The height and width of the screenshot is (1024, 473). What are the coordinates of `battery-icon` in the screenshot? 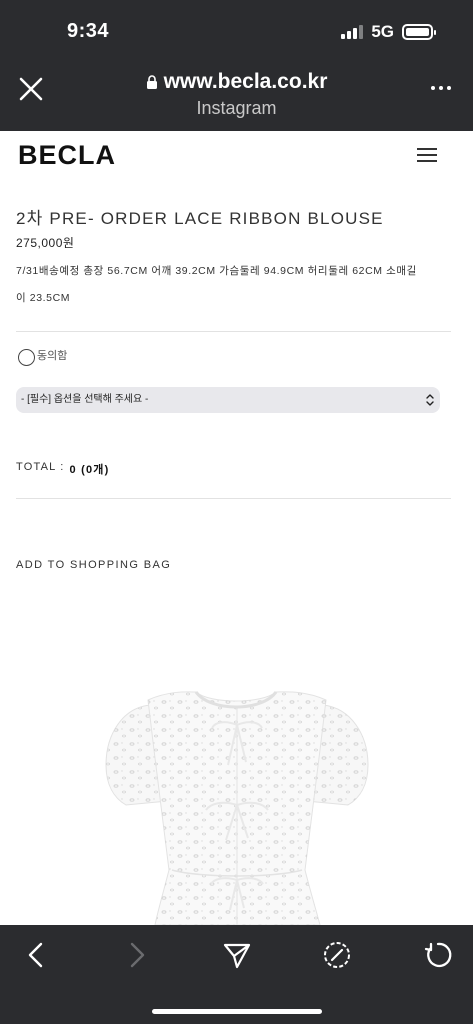 It's located at (419, 32).